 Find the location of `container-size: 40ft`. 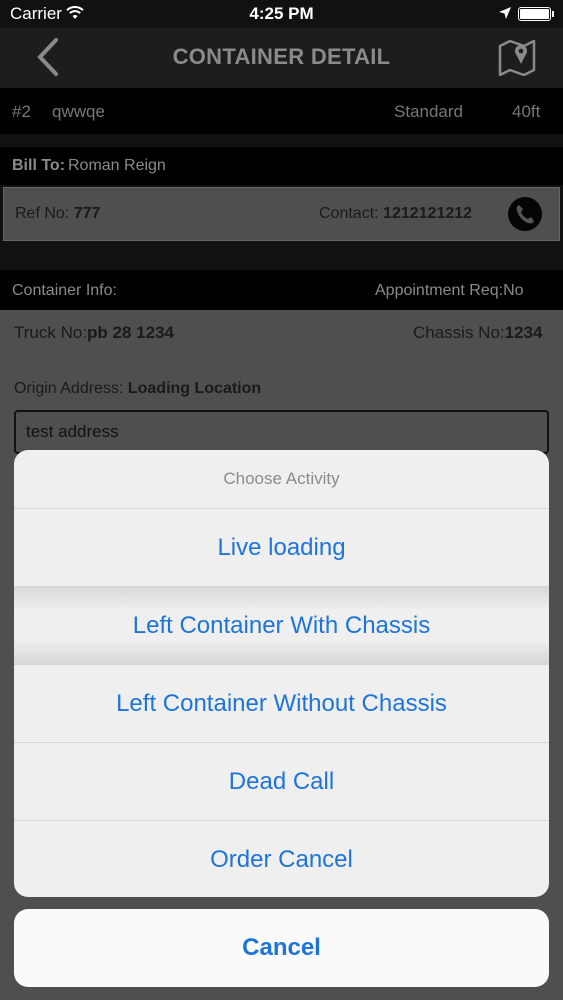

container-size: 40ft is located at coordinates (526, 111).